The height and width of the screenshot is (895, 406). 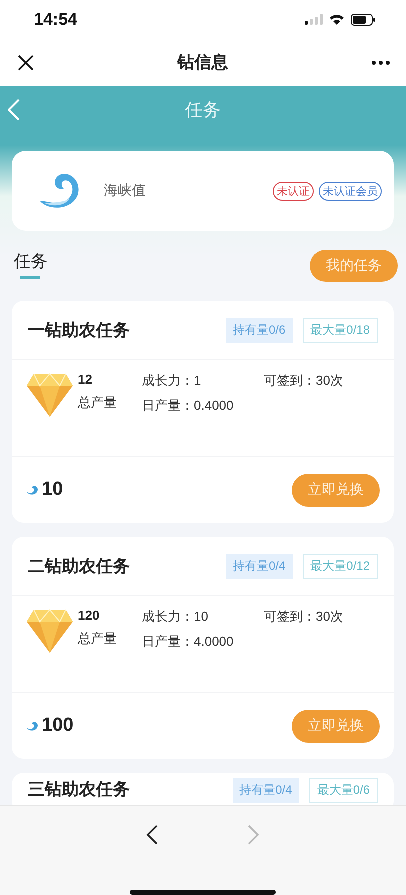 What do you see at coordinates (293, 191) in the screenshot?
I see `status-tag: 未认证` at bounding box center [293, 191].